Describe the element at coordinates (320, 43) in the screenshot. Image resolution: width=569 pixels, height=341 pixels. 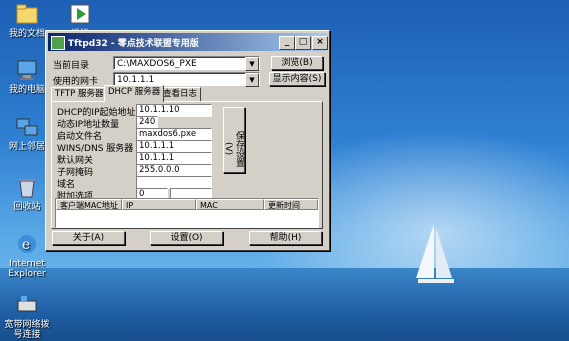
I see `close-button: ×` at that location.